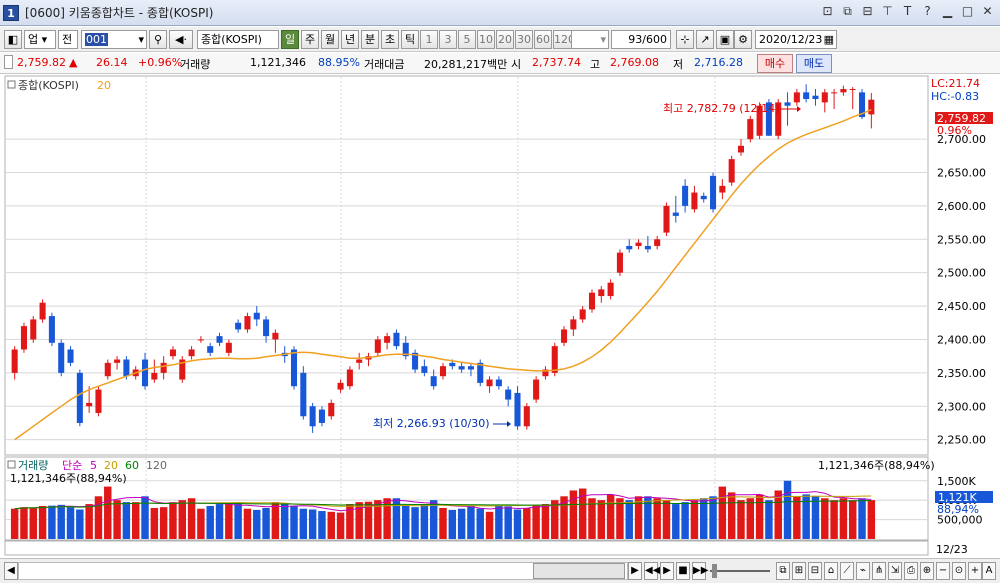 This screenshot has height=583, width=1000. What do you see at coordinates (11, 464) in the screenshot?
I see `volume-panel-toggle-icon` at bounding box center [11, 464].